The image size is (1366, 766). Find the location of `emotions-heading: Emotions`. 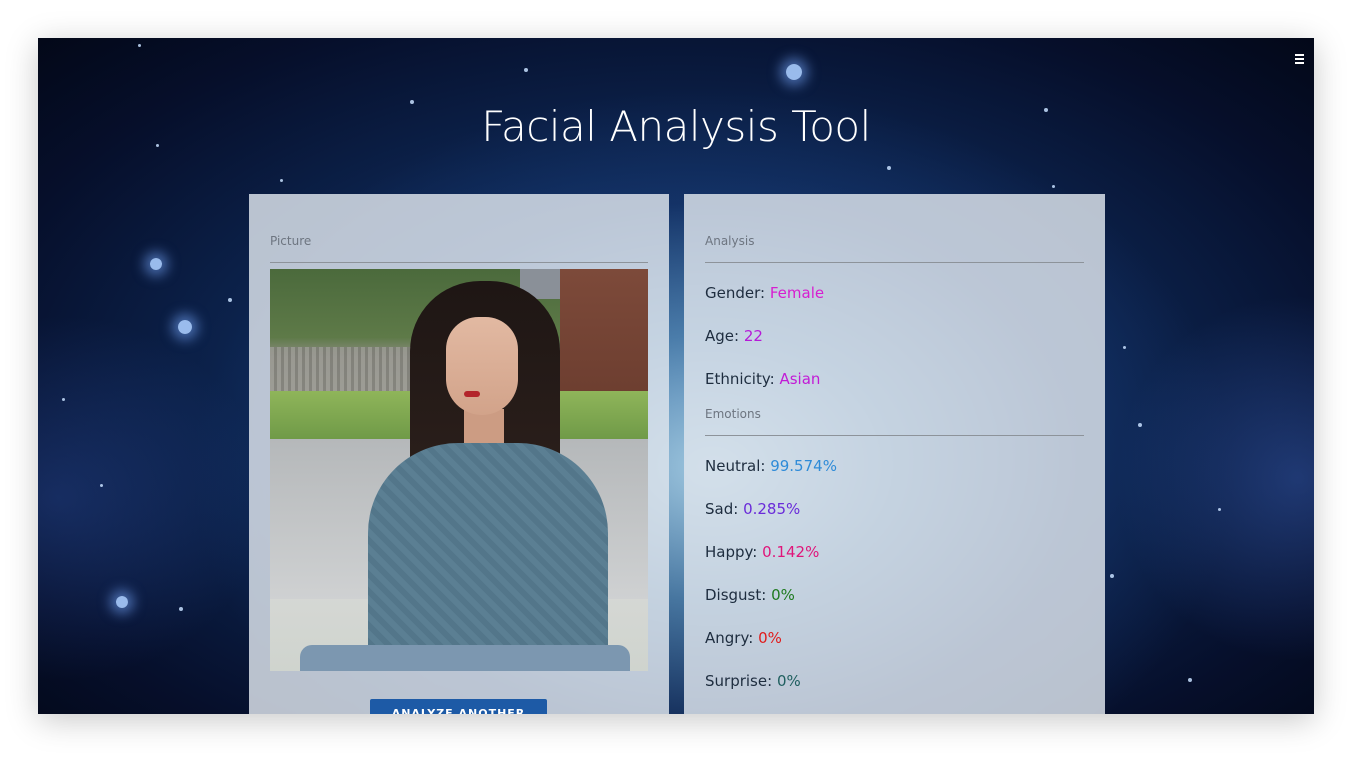

emotions-heading: Emotions is located at coordinates (894, 421).